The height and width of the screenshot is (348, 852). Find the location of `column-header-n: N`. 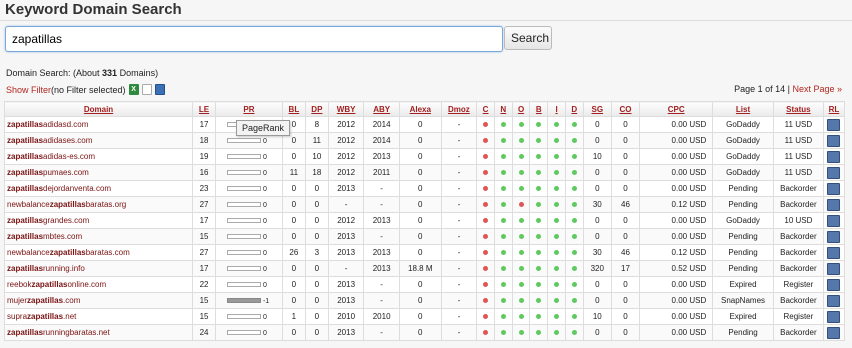

column-header-n: N is located at coordinates (503, 109).